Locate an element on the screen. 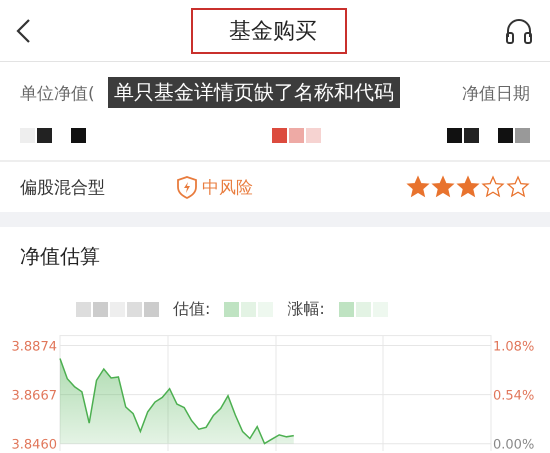 The width and height of the screenshot is (550, 453). y-axis-label: 3.8667 is located at coordinates (34, 396).